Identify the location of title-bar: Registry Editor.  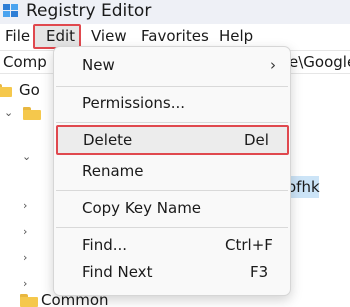
(175, 12).